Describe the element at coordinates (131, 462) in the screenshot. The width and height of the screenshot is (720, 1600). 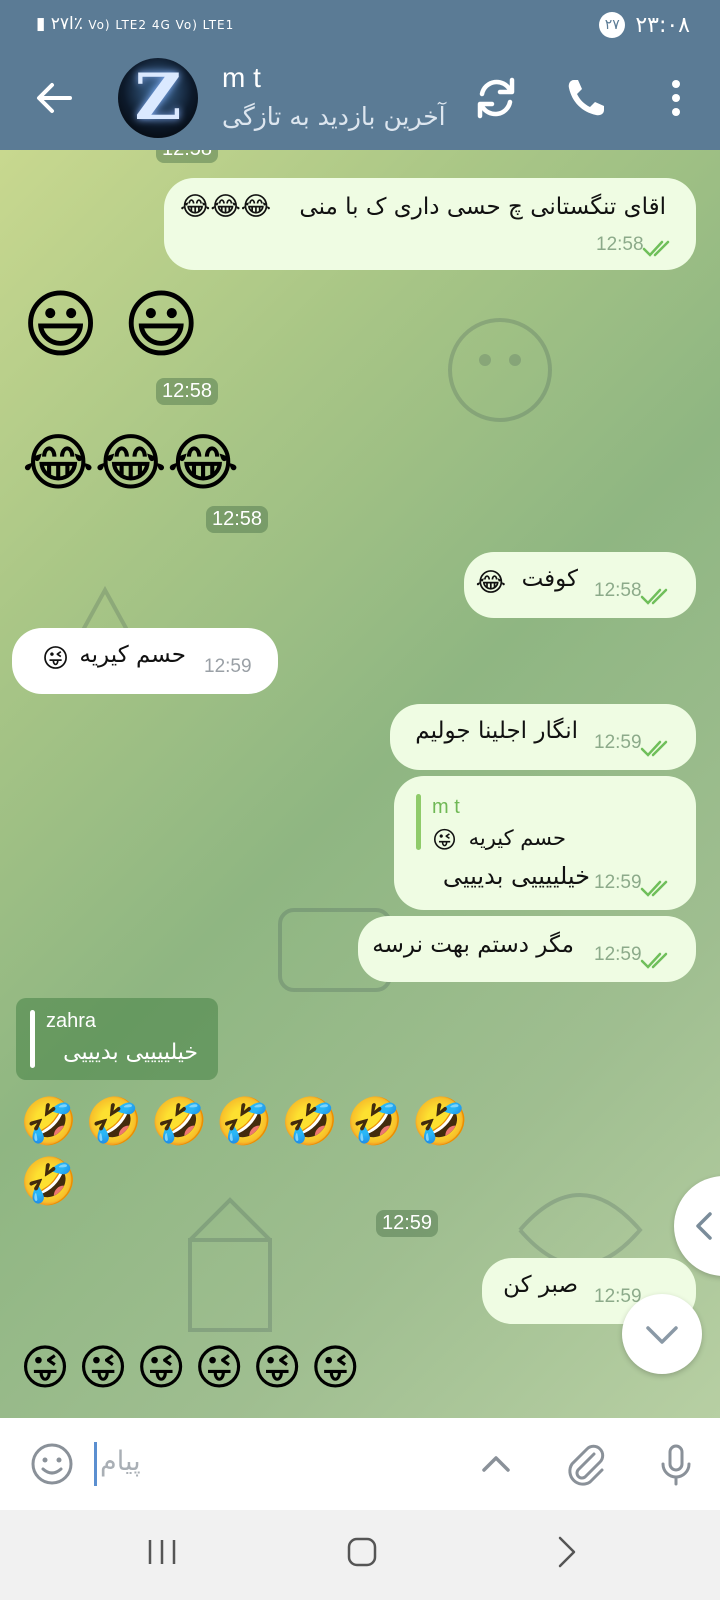
I see `emoji-joy-large: 😂😂😂` at that location.